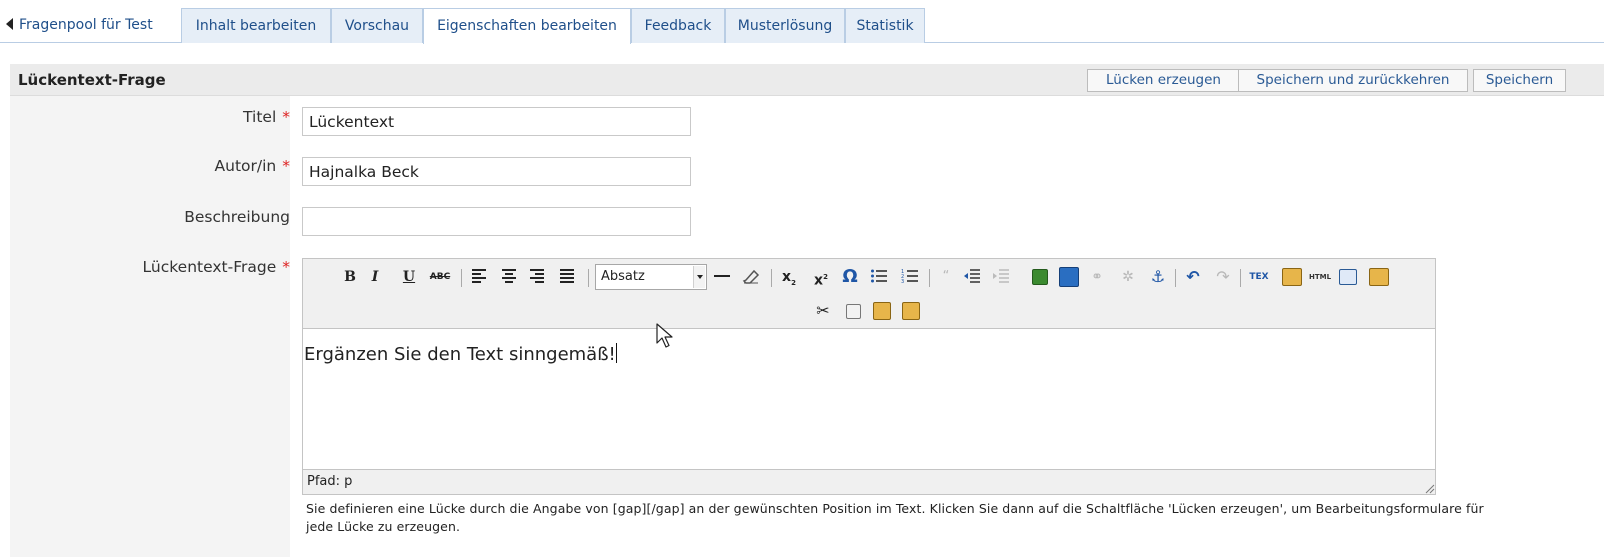 This screenshot has height=557, width=1604. Describe the element at coordinates (785, 25) in the screenshot. I see `tab-model-solution: Musterlösung` at that location.